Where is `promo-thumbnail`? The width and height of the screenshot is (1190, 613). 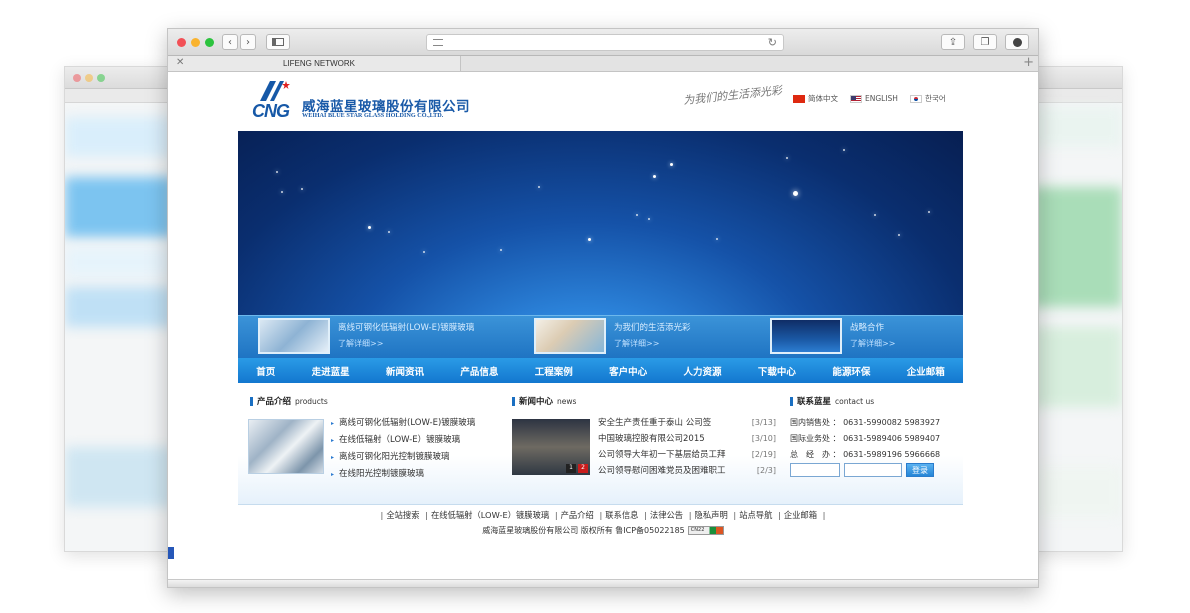 promo-thumbnail is located at coordinates (806, 336).